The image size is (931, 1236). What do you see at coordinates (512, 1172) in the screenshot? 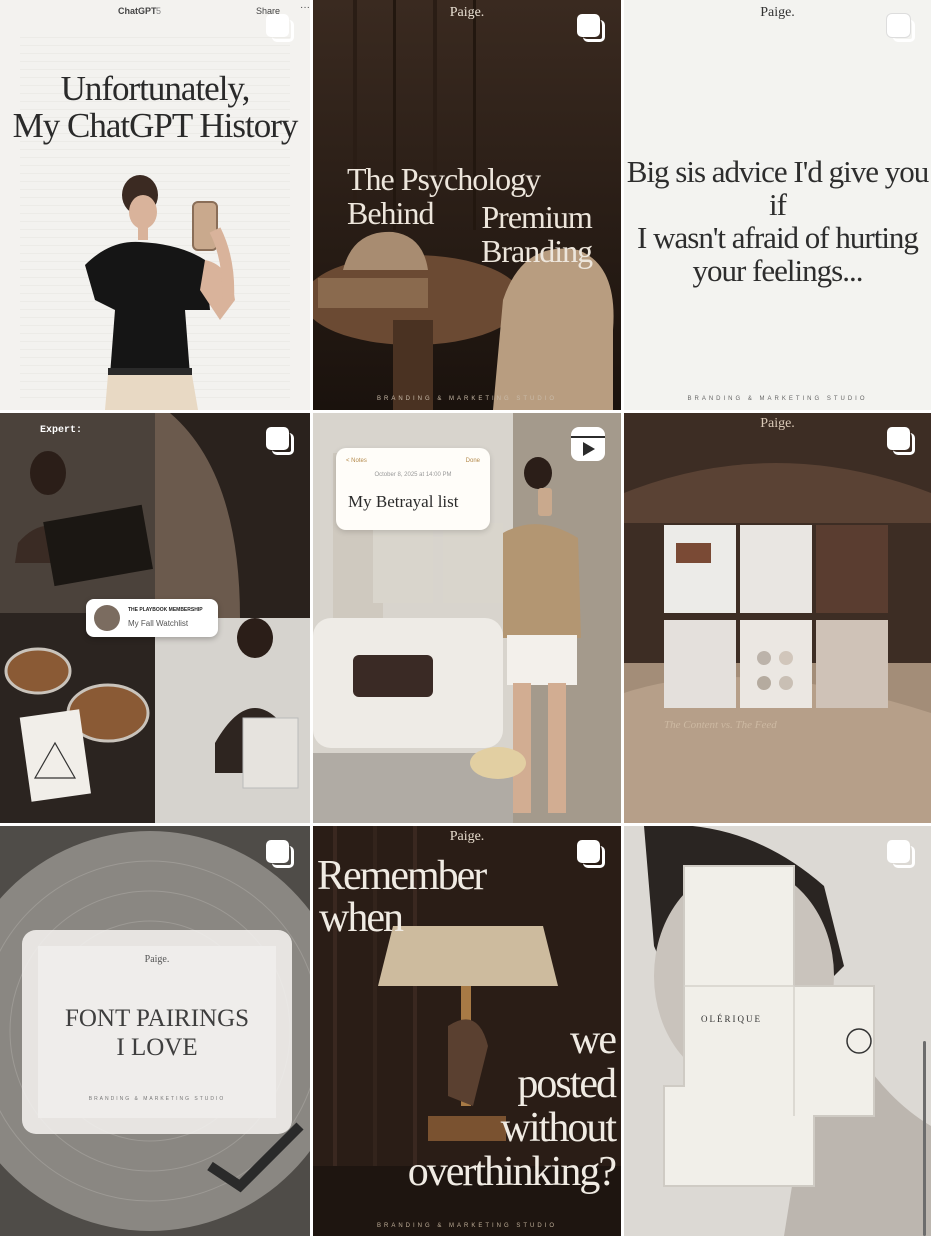
I see `headline-line: overthinking?` at bounding box center [512, 1172].